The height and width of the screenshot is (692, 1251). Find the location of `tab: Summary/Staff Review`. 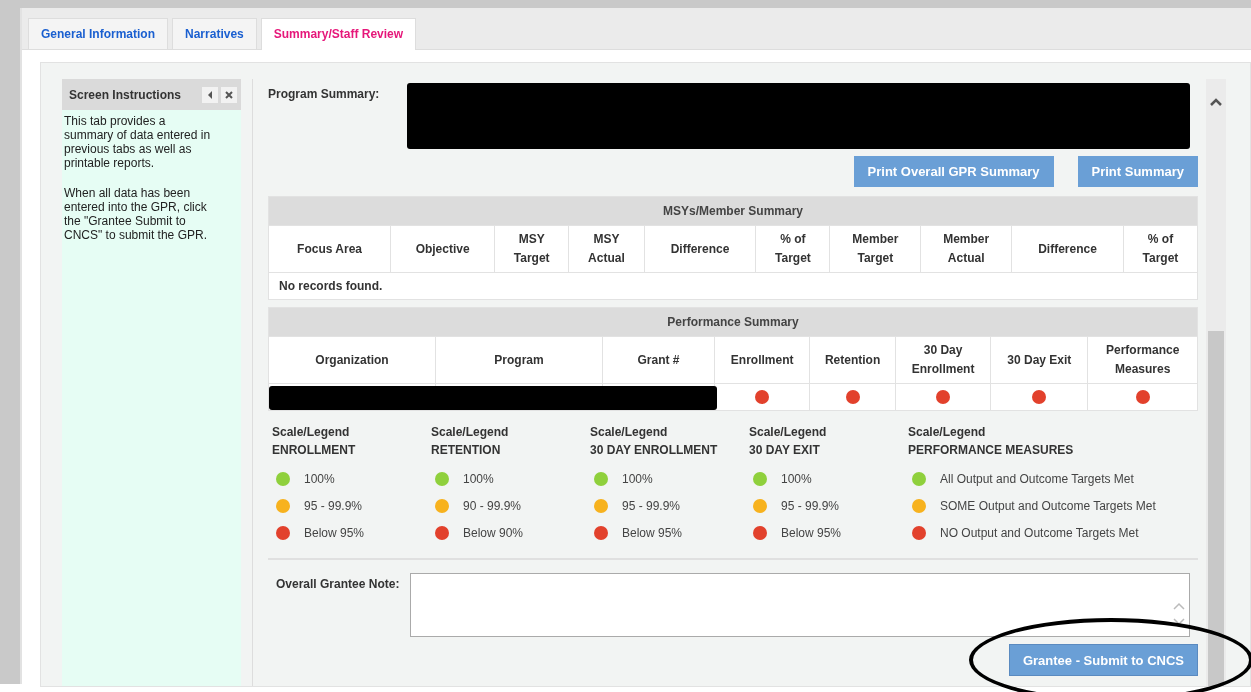

tab: Summary/Staff Review is located at coordinates (338, 34).